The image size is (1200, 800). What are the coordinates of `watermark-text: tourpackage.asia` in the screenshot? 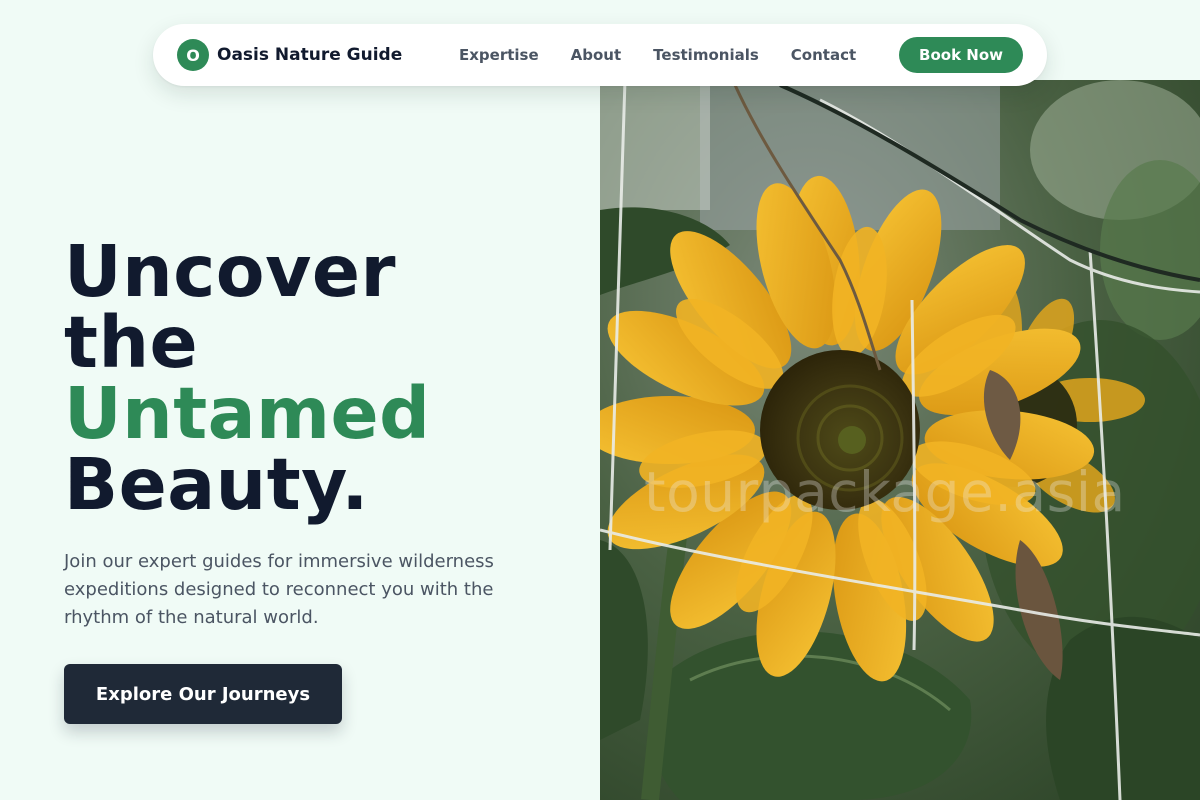 It's located at (885, 492).